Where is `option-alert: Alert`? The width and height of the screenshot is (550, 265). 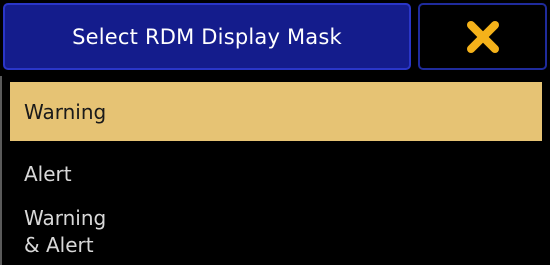
option-alert: Alert is located at coordinates (276, 174).